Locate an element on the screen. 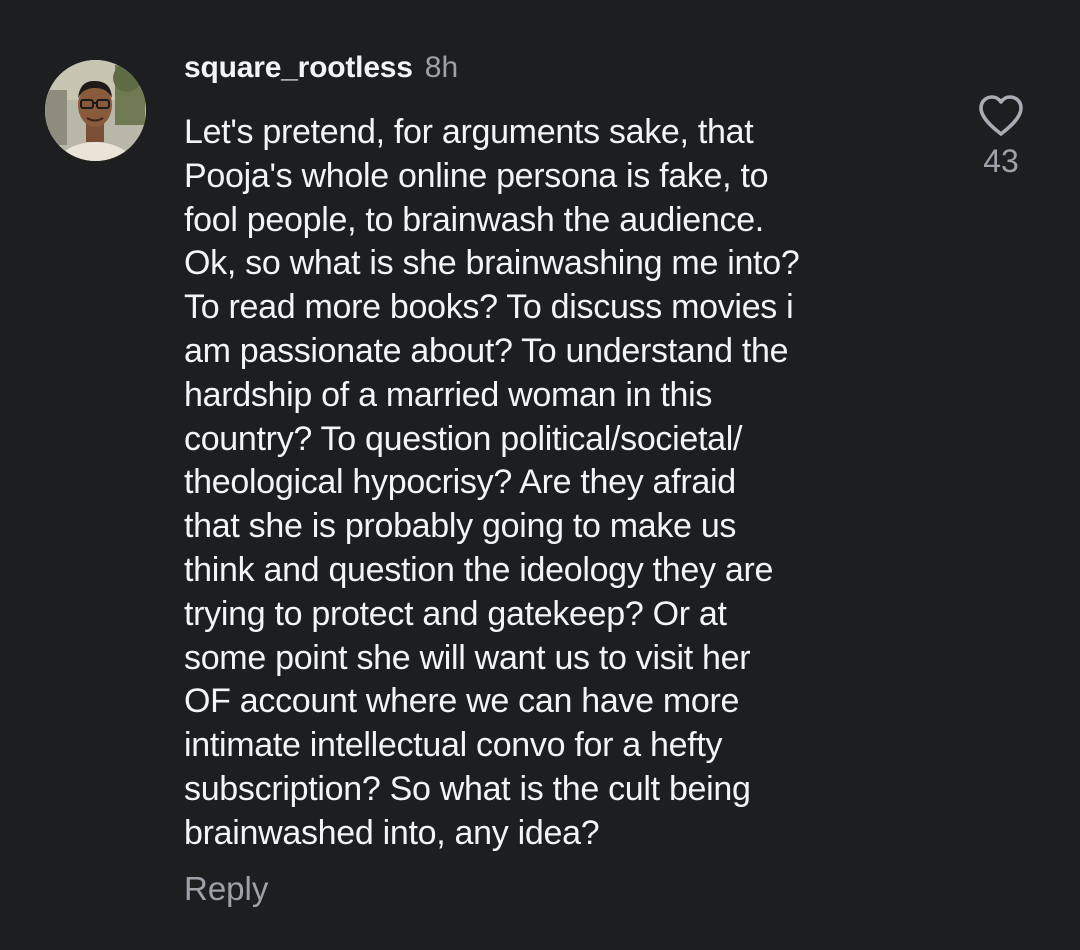 This screenshot has width=1080, height=950. comment-line: think and question the ideology they are is located at coordinates (479, 569).